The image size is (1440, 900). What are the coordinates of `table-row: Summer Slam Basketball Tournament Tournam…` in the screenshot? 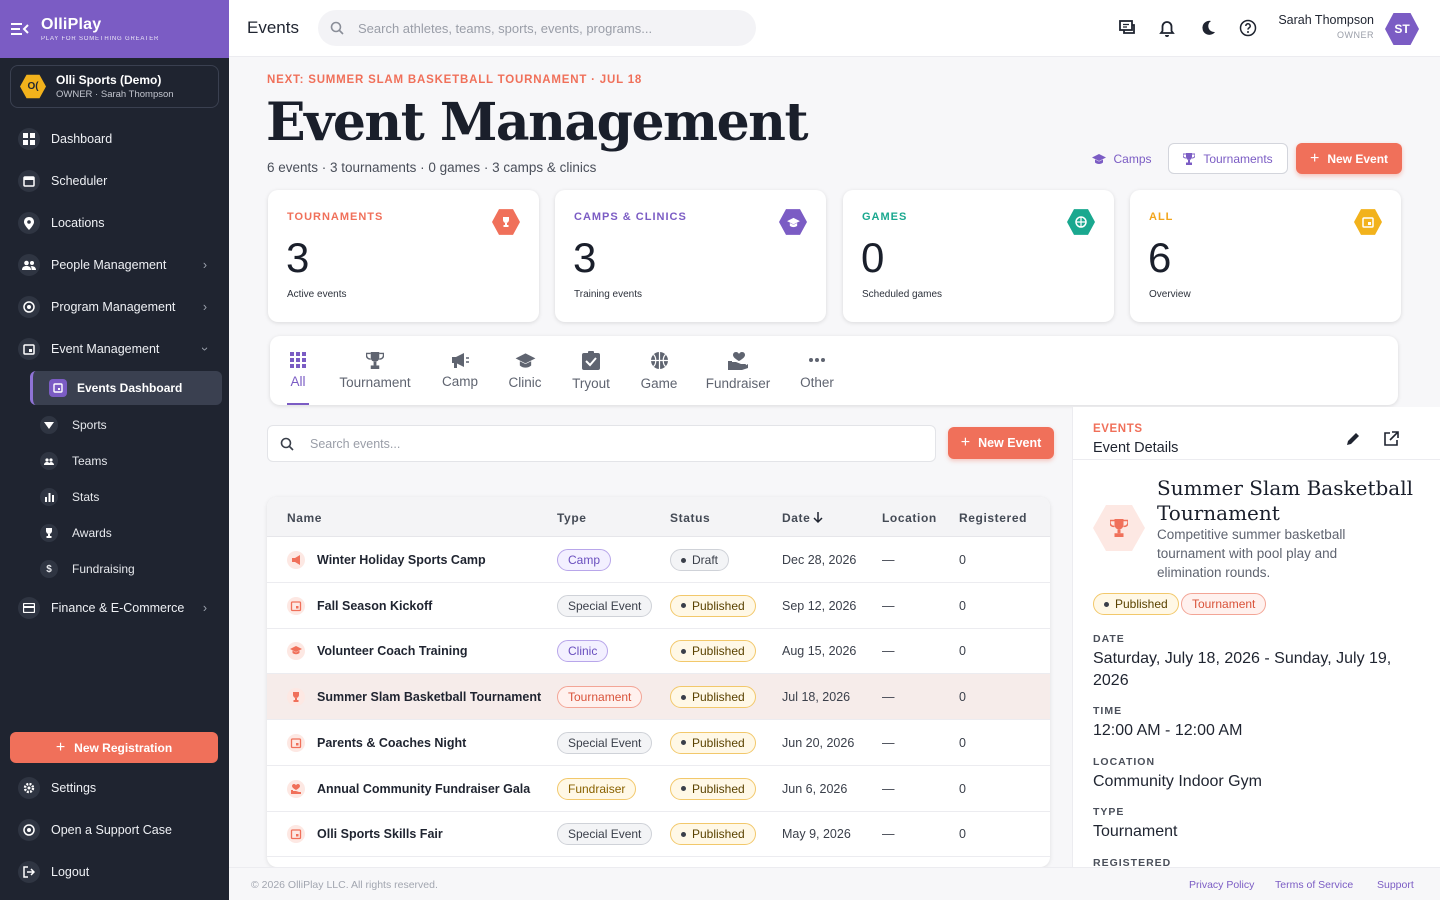 It's located at (658, 697).